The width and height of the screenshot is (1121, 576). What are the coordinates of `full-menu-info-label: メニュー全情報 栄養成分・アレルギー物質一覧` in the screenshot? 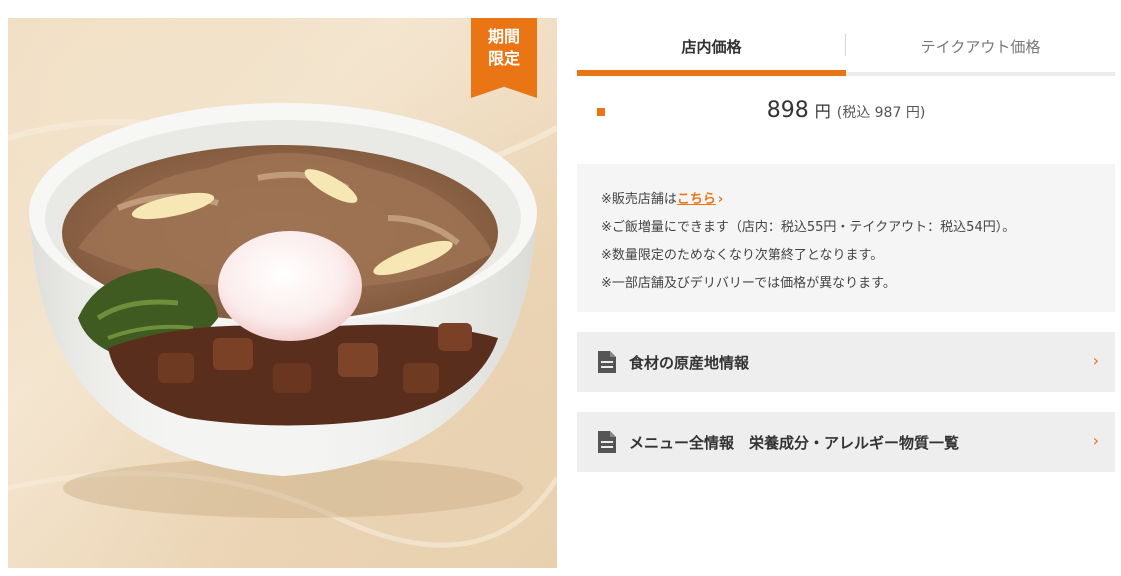 It's located at (794, 442).